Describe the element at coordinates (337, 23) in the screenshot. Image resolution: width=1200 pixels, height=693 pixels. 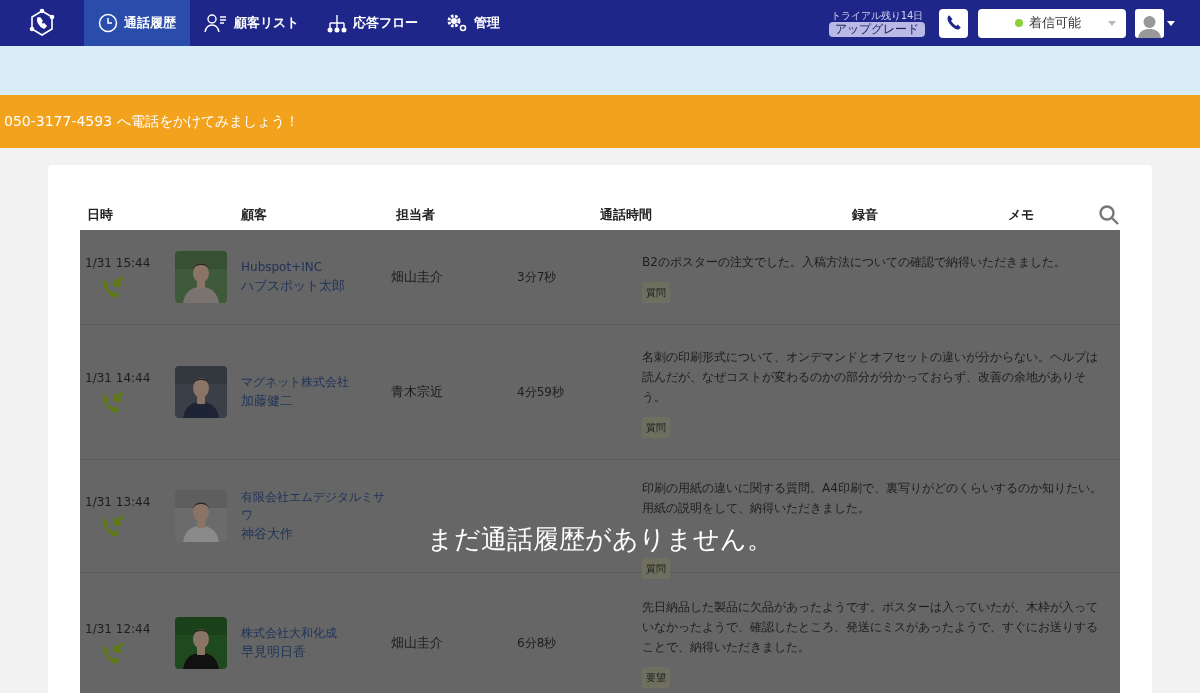
I see `flow-icon` at that location.